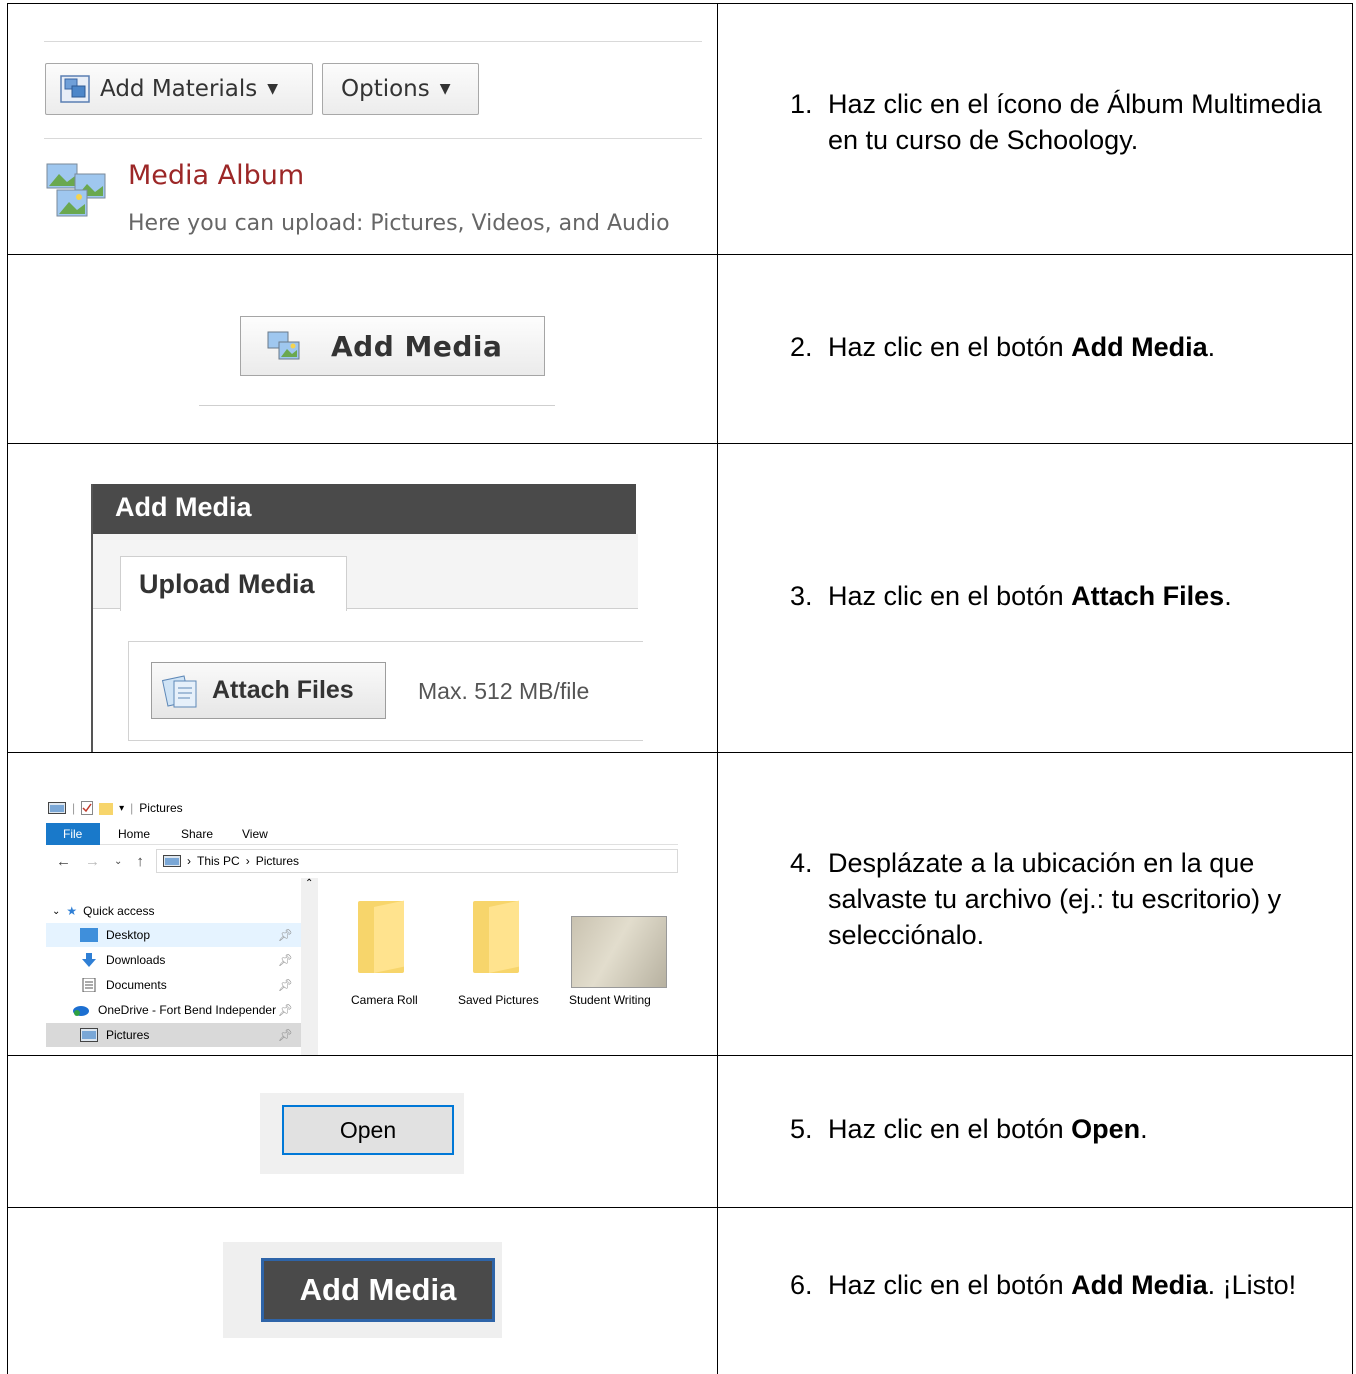 This screenshot has height=1374, width=1356. Describe the element at coordinates (283, 345) in the screenshot. I see `add-media-icon` at that location.